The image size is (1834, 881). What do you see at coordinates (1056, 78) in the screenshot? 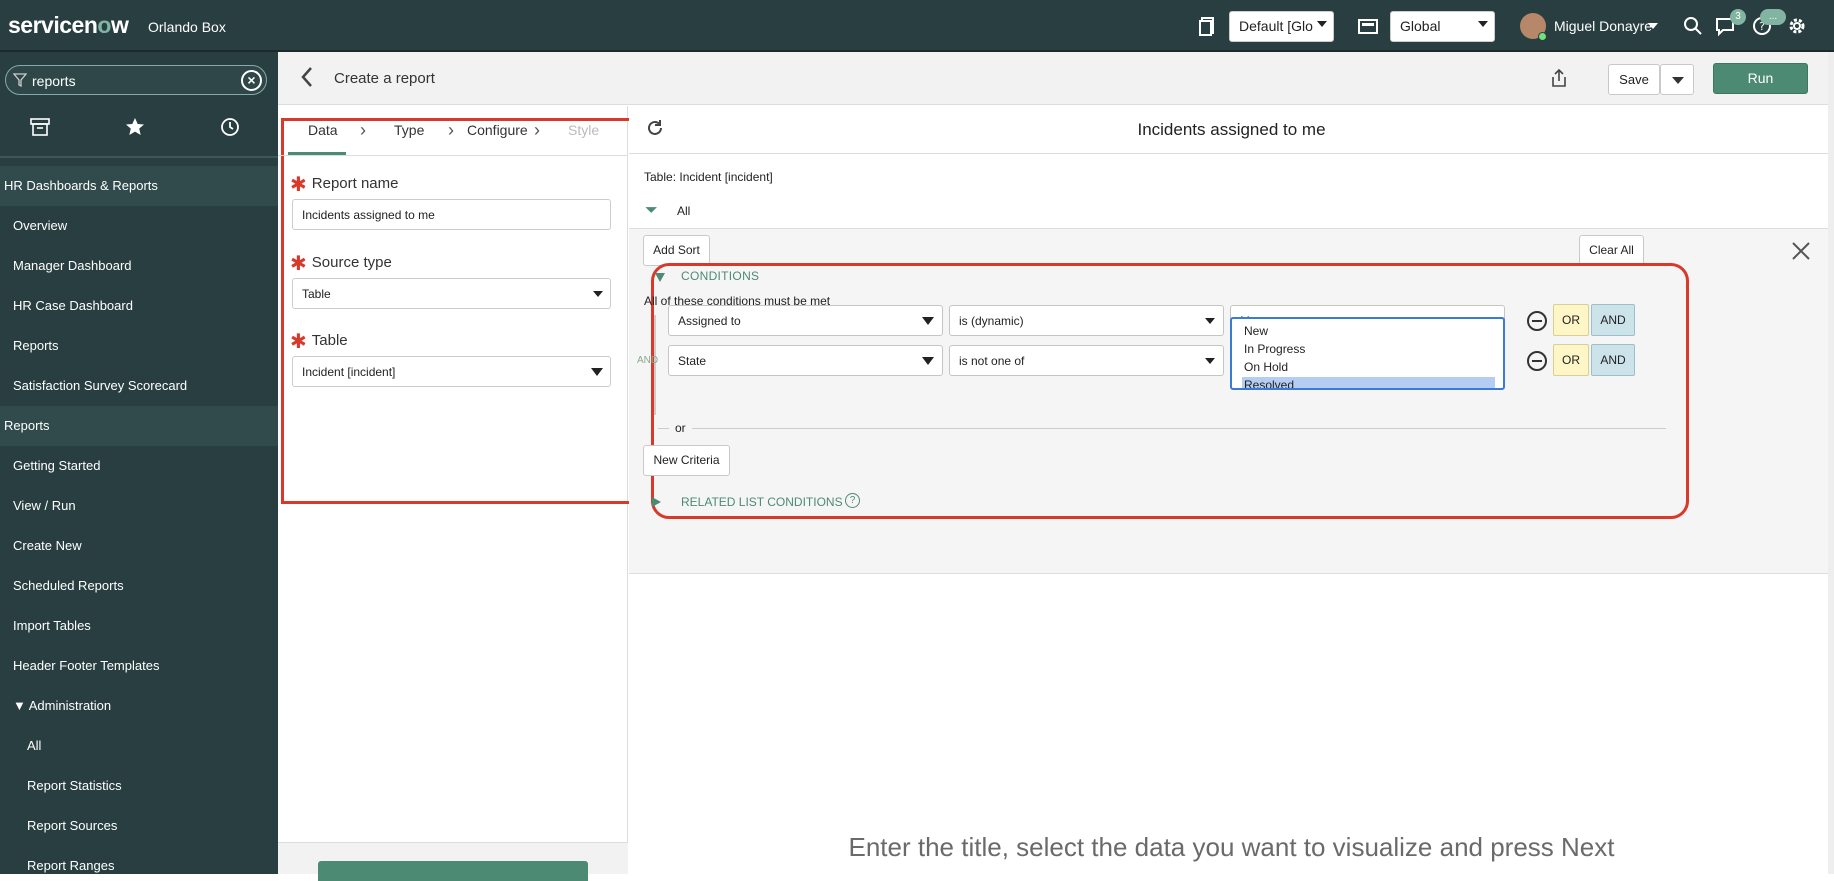
I see `report-header: Create a report Save Run` at bounding box center [1056, 78].